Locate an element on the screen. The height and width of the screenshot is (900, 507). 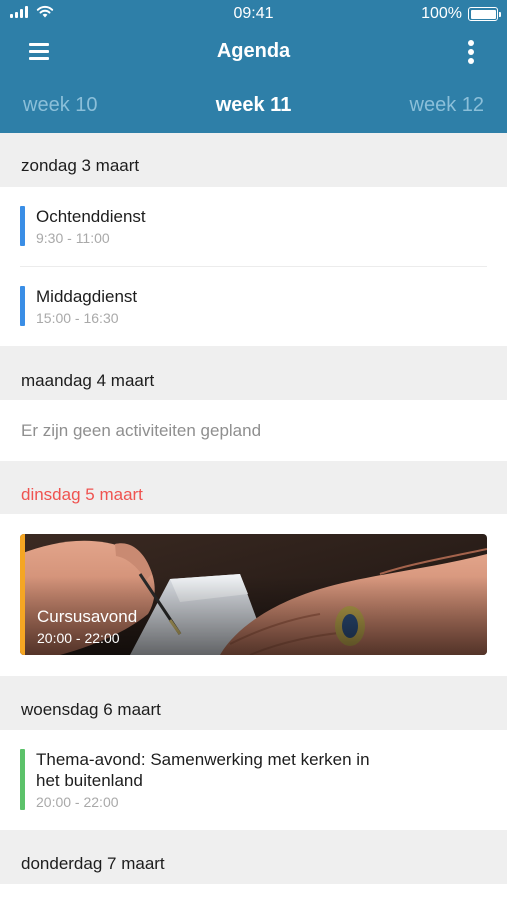
event-card-with-image: Cursusavond 20:00 - 22:00 is located at coordinates (253, 594).